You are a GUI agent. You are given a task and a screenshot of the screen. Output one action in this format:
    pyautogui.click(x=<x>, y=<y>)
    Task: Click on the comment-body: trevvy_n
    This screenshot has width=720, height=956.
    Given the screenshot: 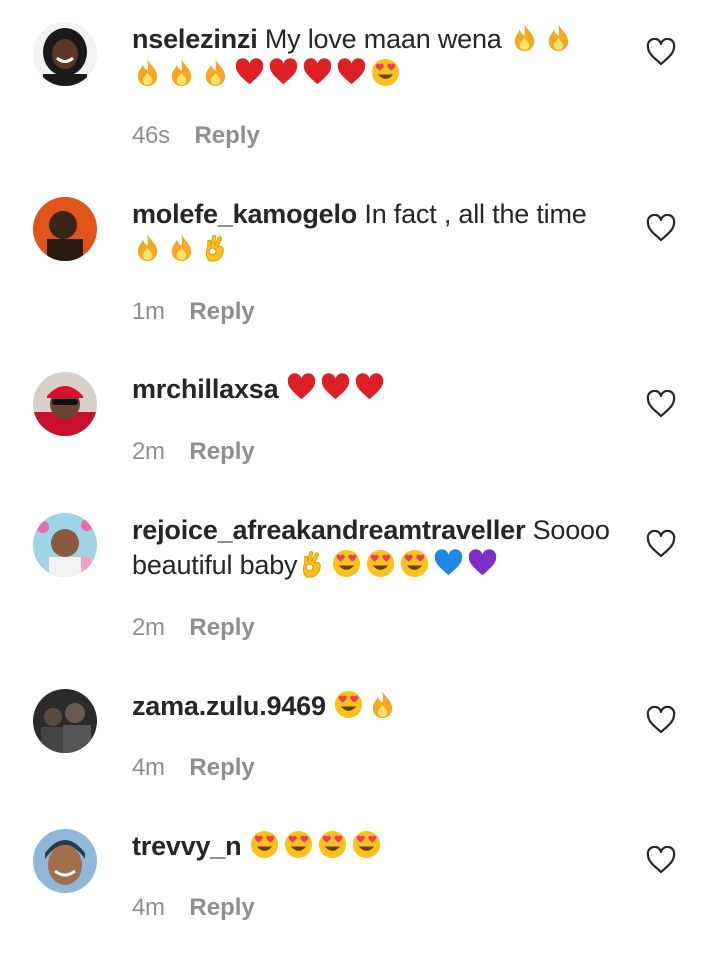 What is the action you would take?
    pyautogui.click(x=377, y=846)
    